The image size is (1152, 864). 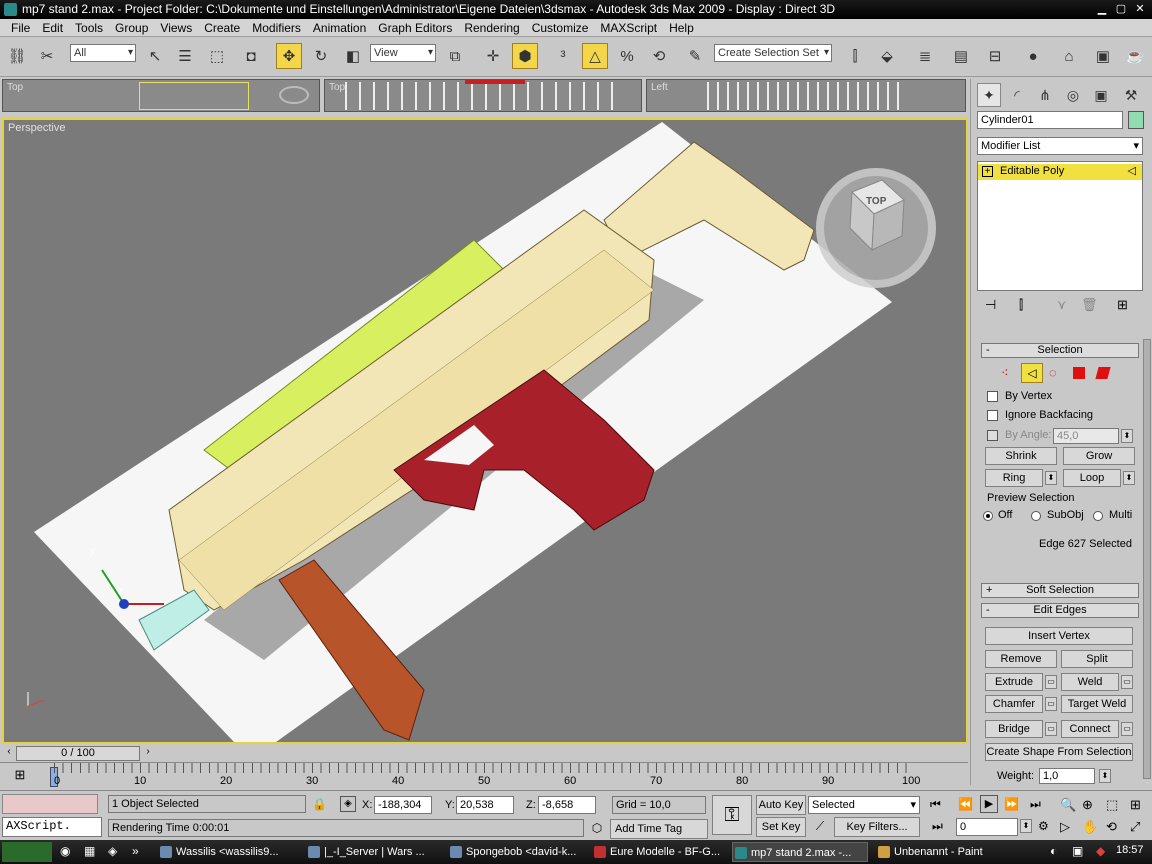 What do you see at coordinates (1105, 776) in the screenshot?
I see `weight-spinner: ⬍` at bounding box center [1105, 776].